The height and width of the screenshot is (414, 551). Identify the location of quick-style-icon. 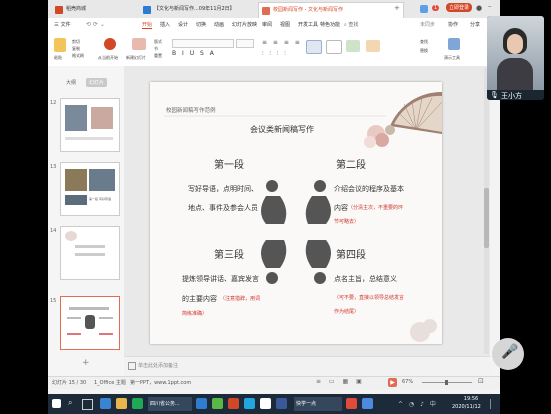
(373, 46).